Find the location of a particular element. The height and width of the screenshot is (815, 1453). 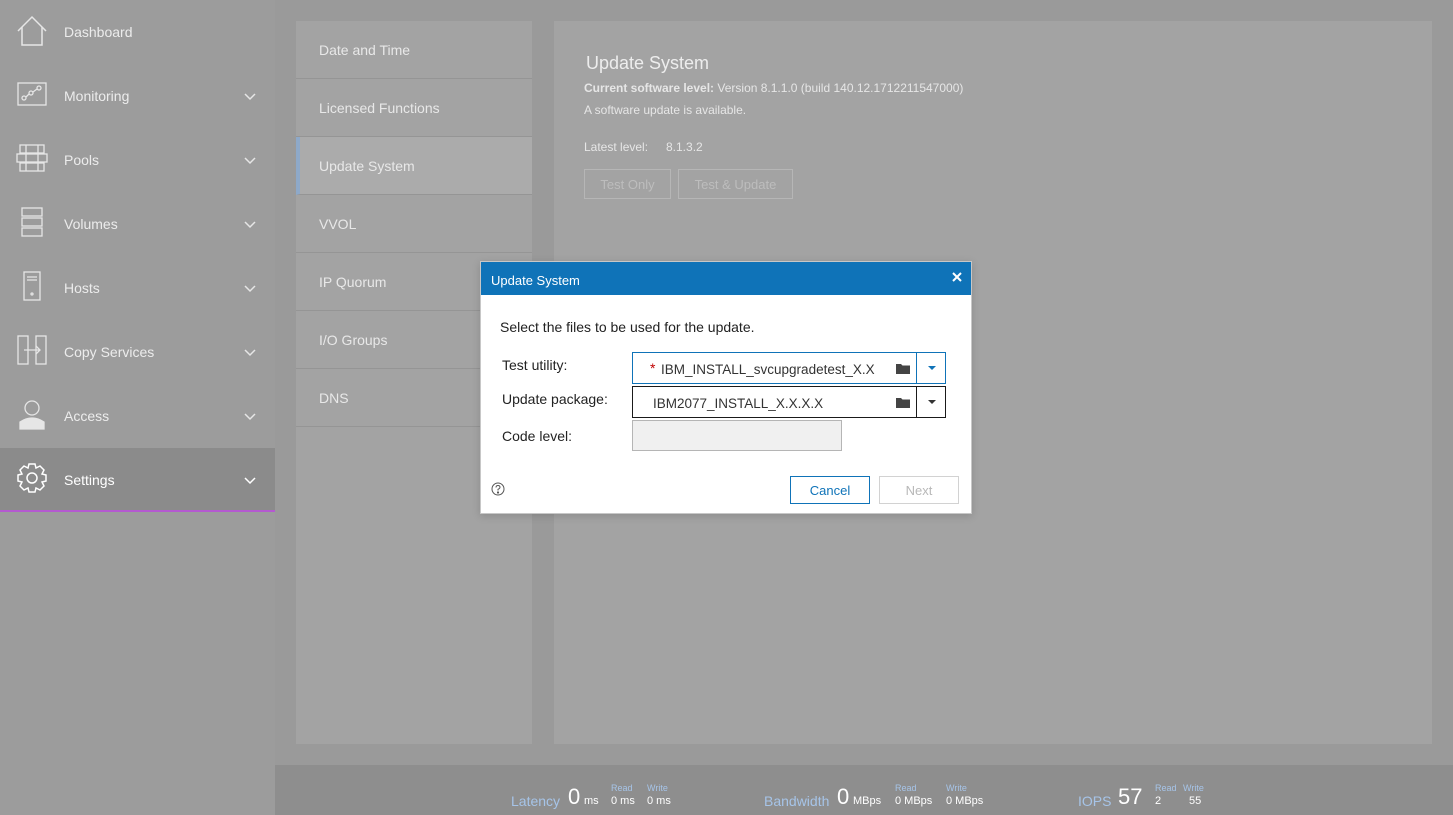

iops-write-label: Write is located at coordinates (1193, 788).